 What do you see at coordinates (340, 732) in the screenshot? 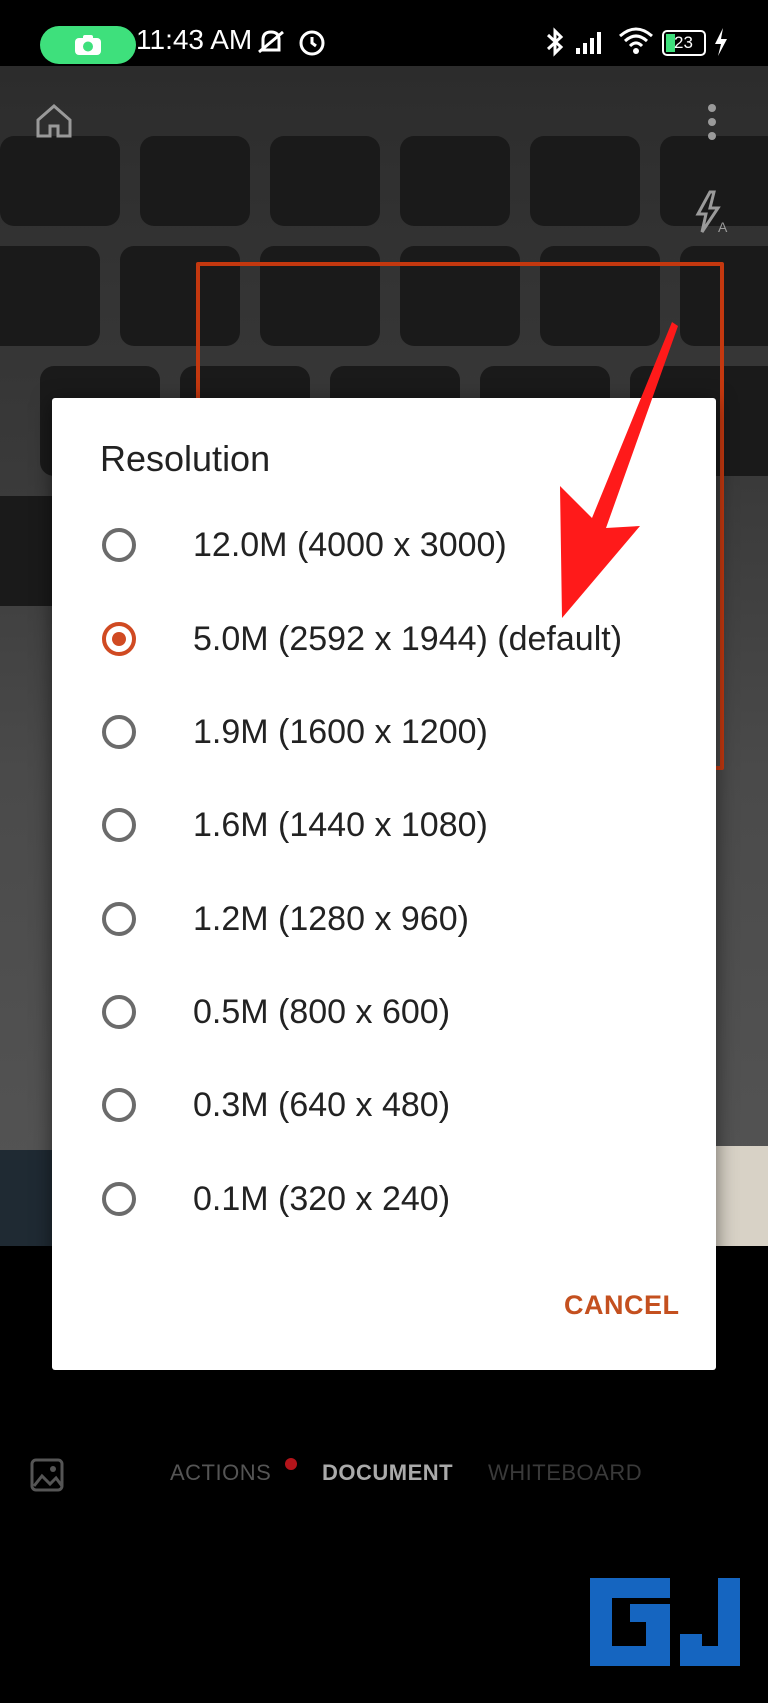
I see `resolution-option-label: 1.9M (1600 x 1200)` at bounding box center [340, 732].